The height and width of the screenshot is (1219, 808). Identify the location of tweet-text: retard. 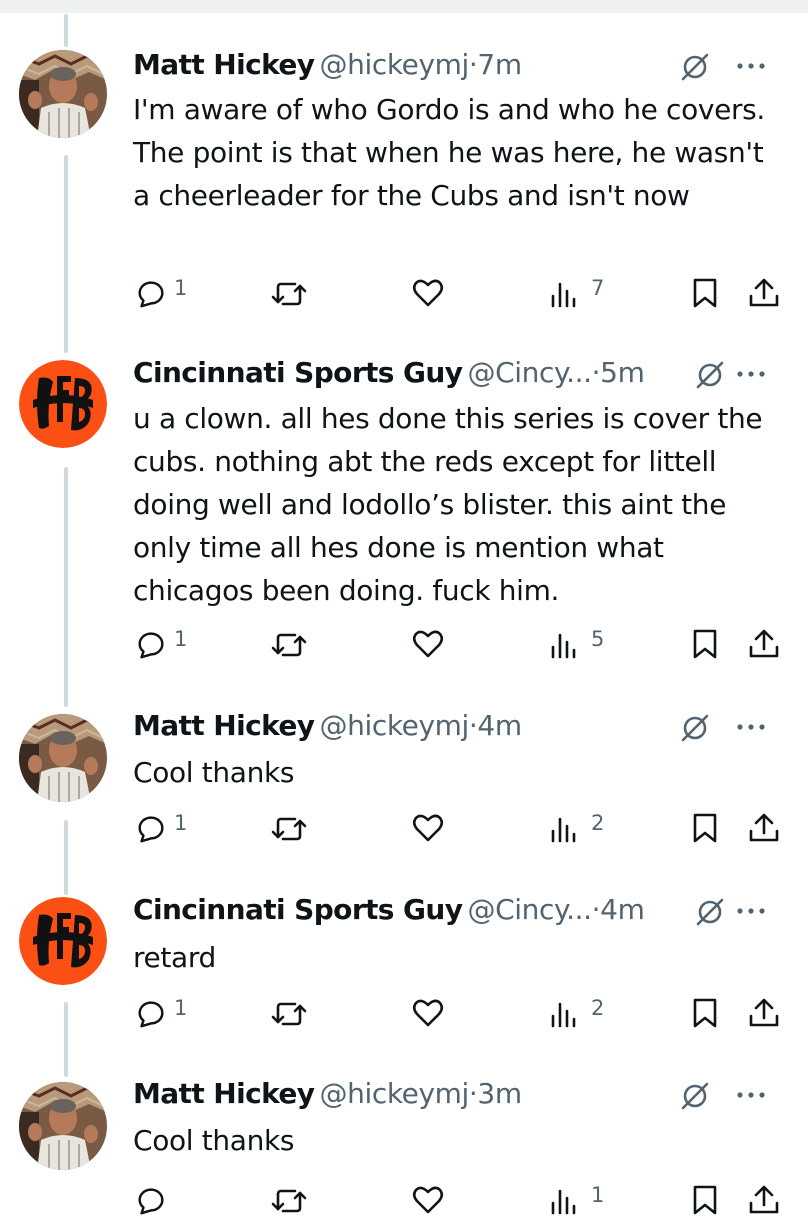
(174, 957).